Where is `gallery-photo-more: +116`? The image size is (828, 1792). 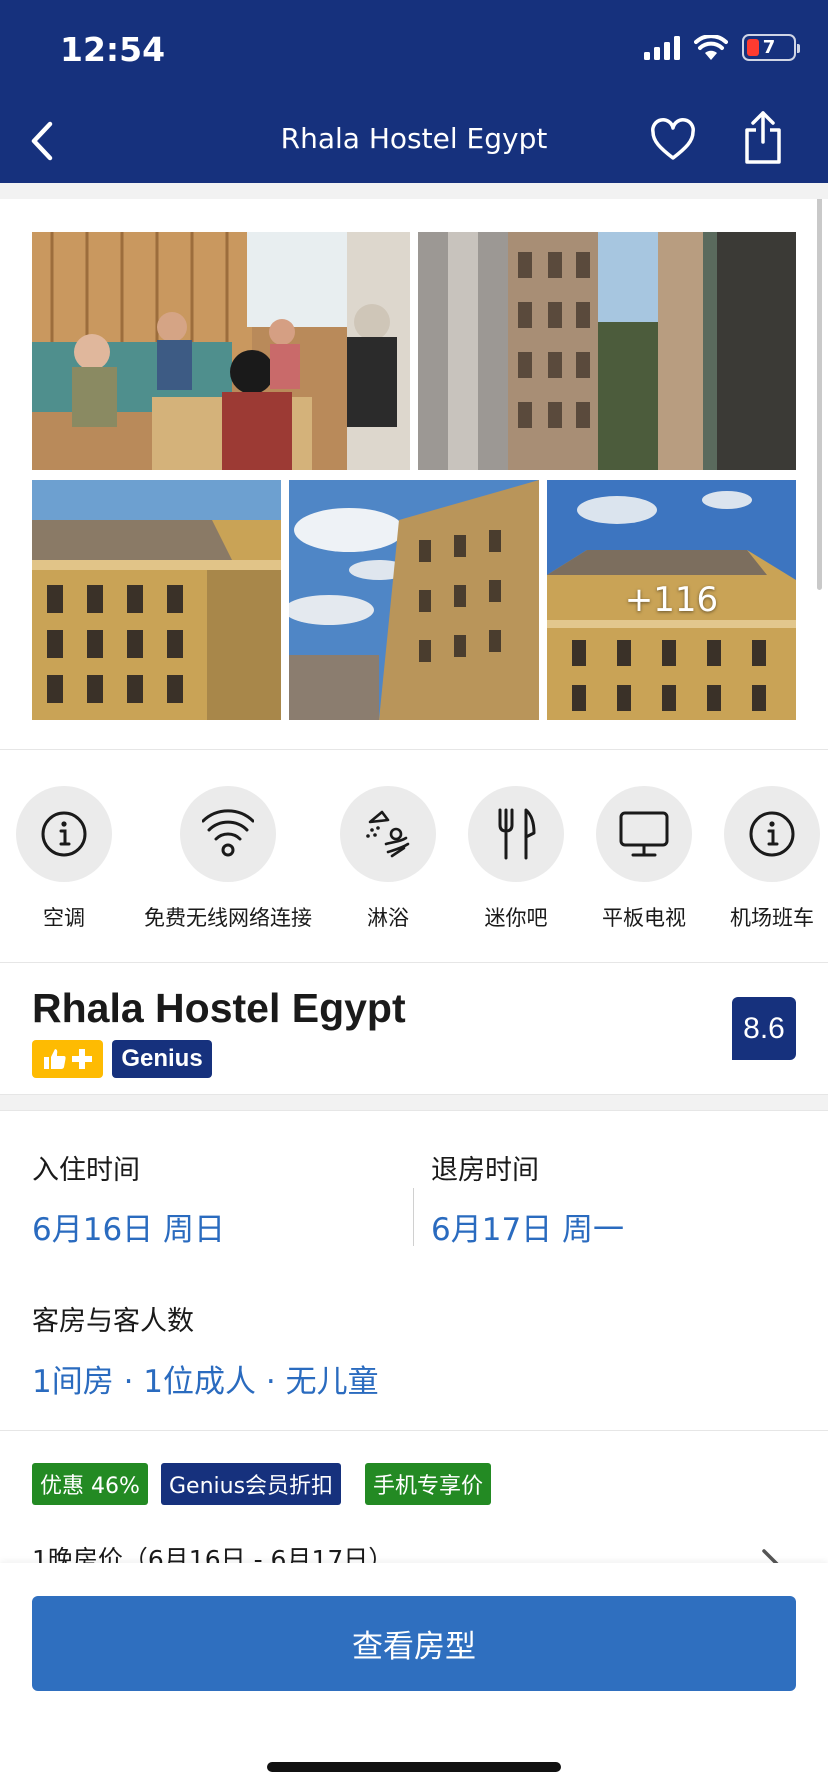 gallery-photo-more: +116 is located at coordinates (671, 600).